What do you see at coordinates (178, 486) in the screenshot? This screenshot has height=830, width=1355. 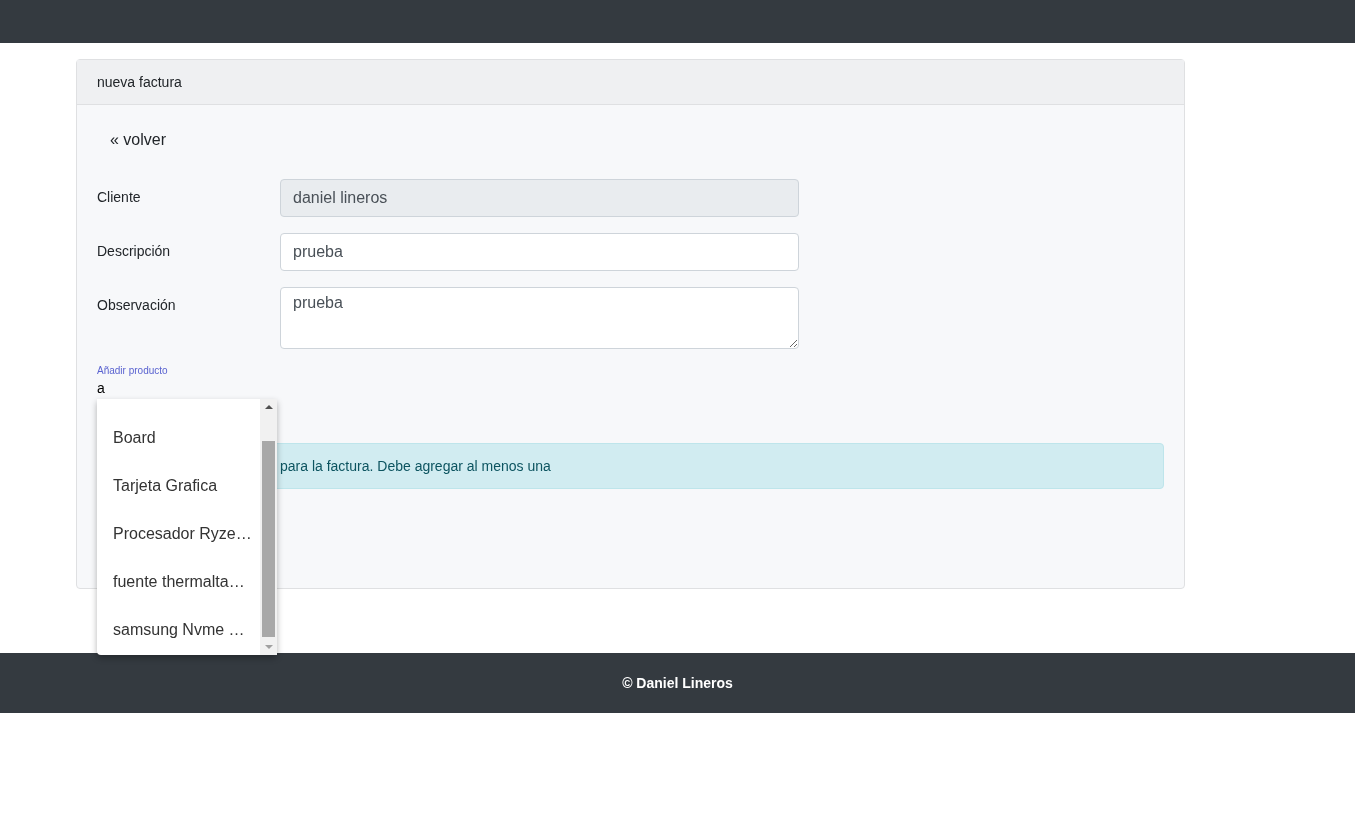 I see `dropdown-option: Tarjeta Grafica` at bounding box center [178, 486].